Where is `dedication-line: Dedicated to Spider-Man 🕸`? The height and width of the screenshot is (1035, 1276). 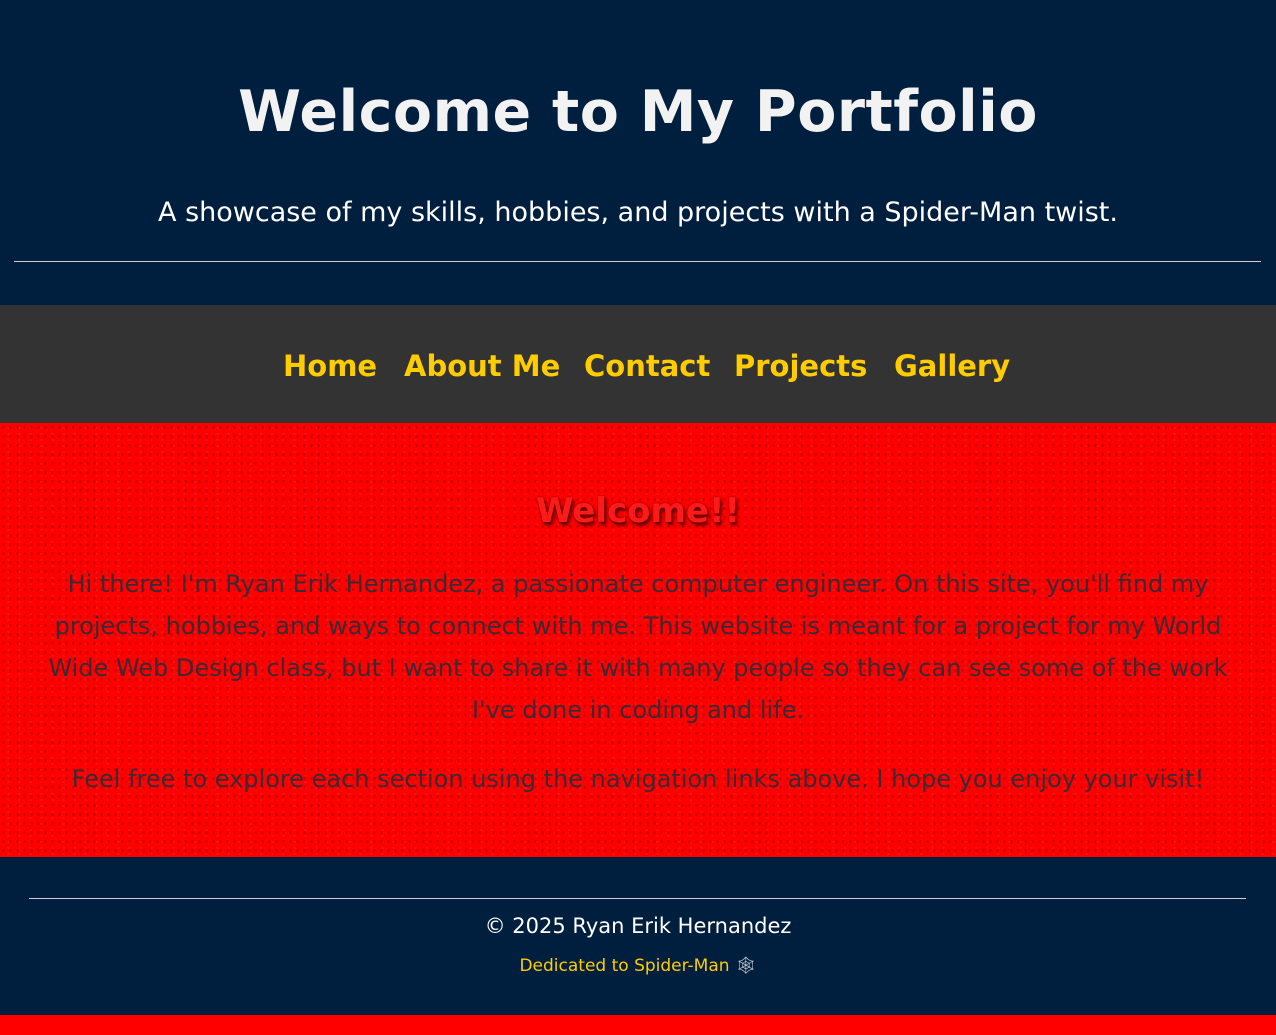 dedication-line: Dedicated to Spider-Man 🕸 is located at coordinates (638, 966).